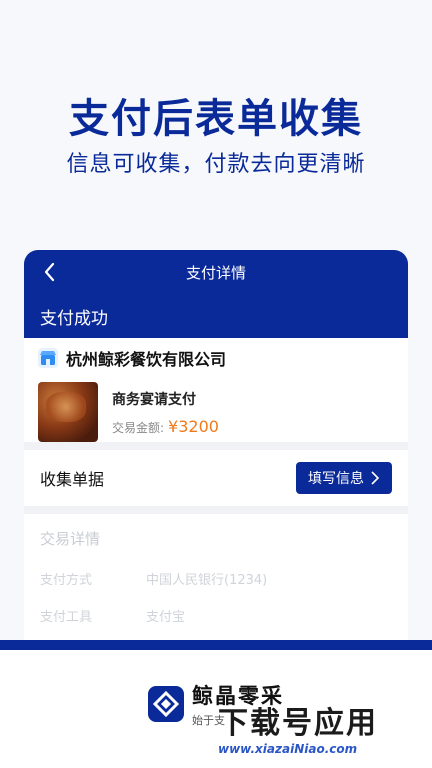 This screenshot has width=432, height=768. I want to click on collect-docs-title: 收集单据, so click(72, 479).